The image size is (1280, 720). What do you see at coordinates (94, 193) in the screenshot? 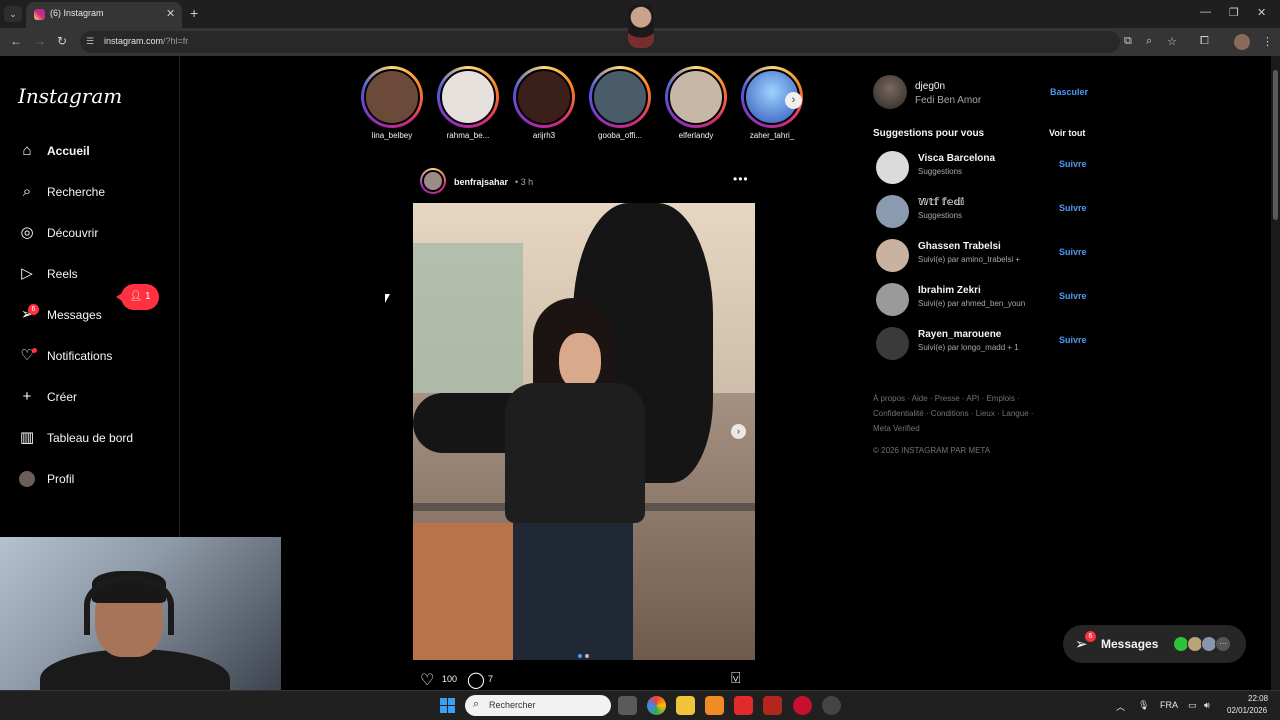
I see `sidebar-item-search: ⌕ Recherche` at bounding box center [94, 193].